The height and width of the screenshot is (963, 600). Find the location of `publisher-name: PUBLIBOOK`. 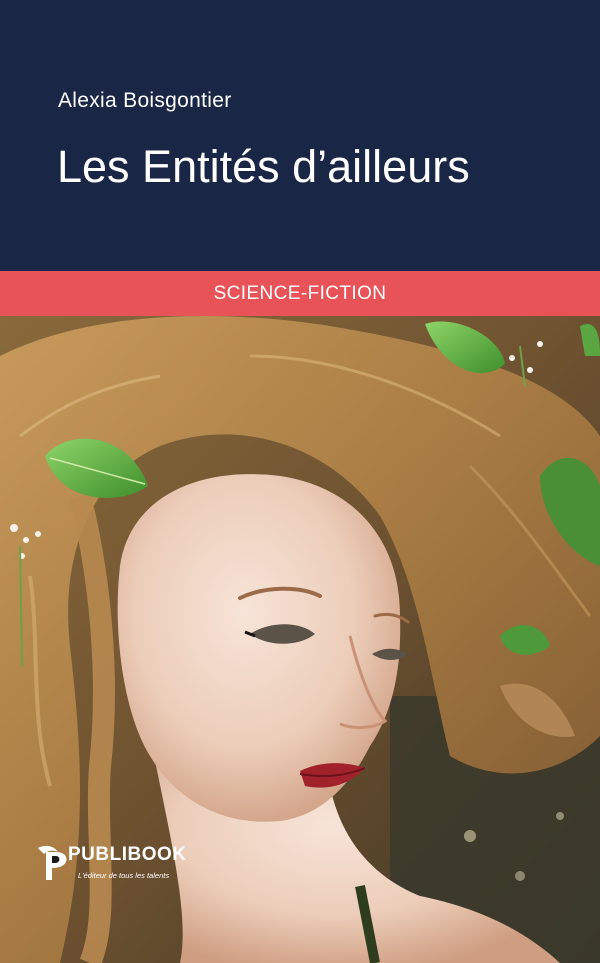

publisher-name: PUBLIBOOK is located at coordinates (127, 854).